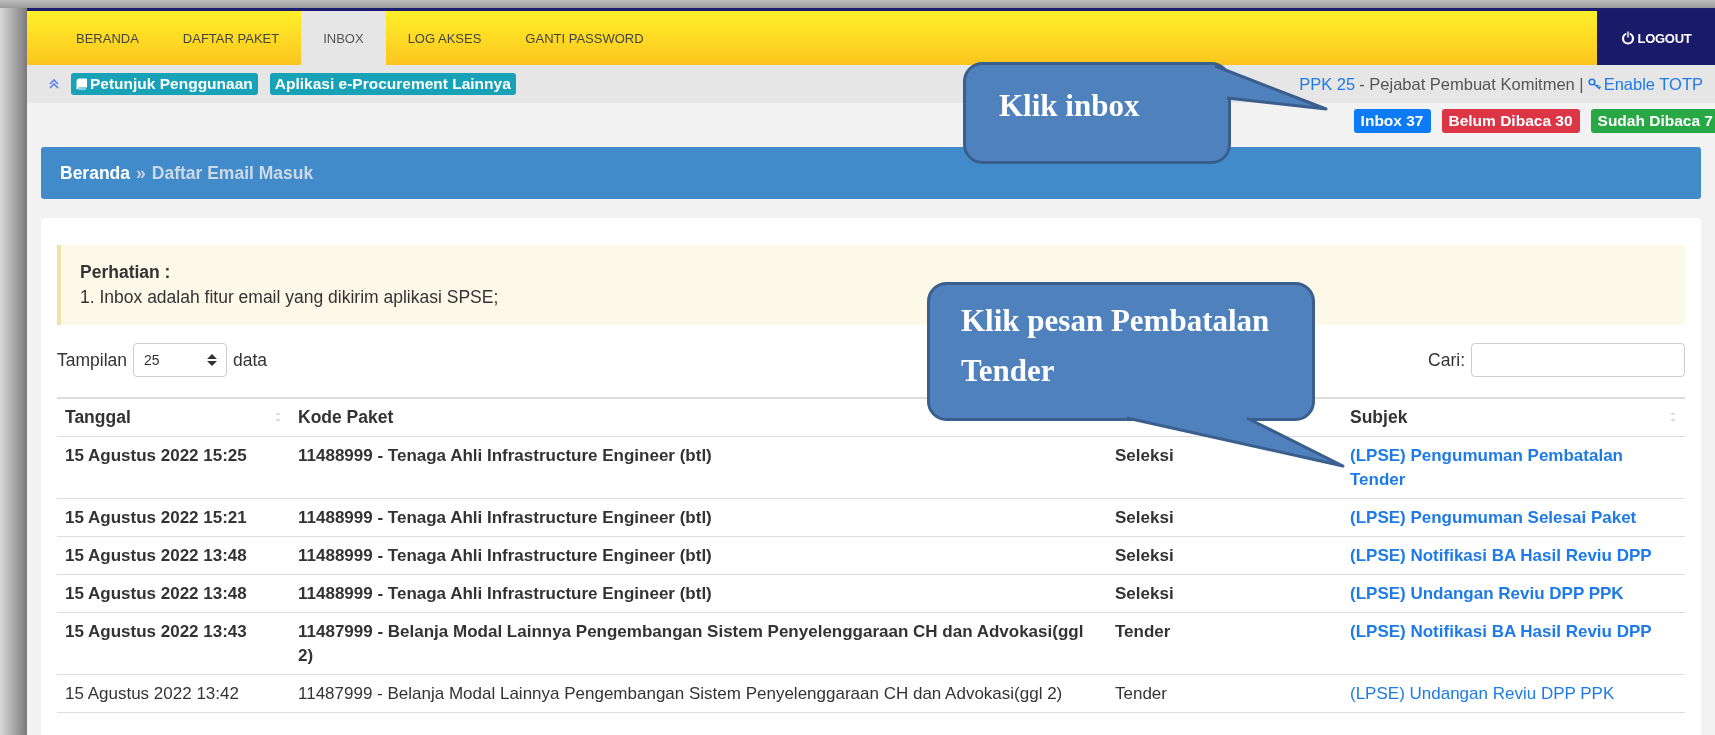  I want to click on date-cell: 15 Agustus 2022 13:42, so click(173, 693).